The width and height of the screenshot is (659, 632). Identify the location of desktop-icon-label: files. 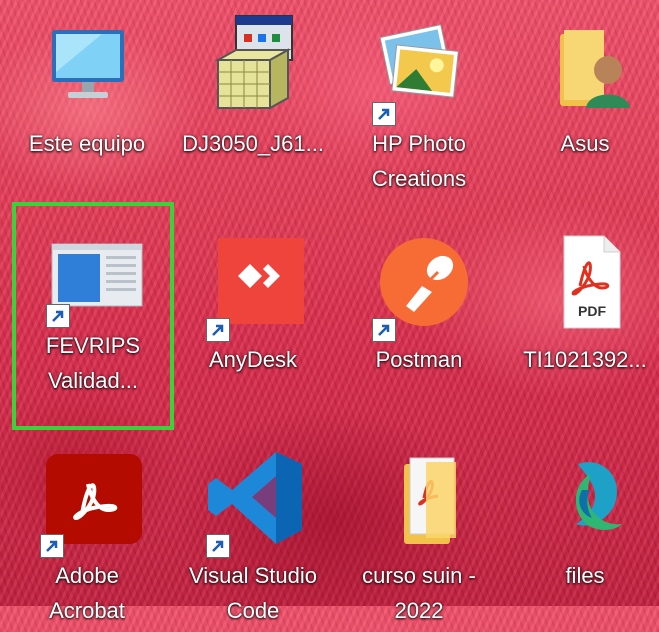
(585, 575).